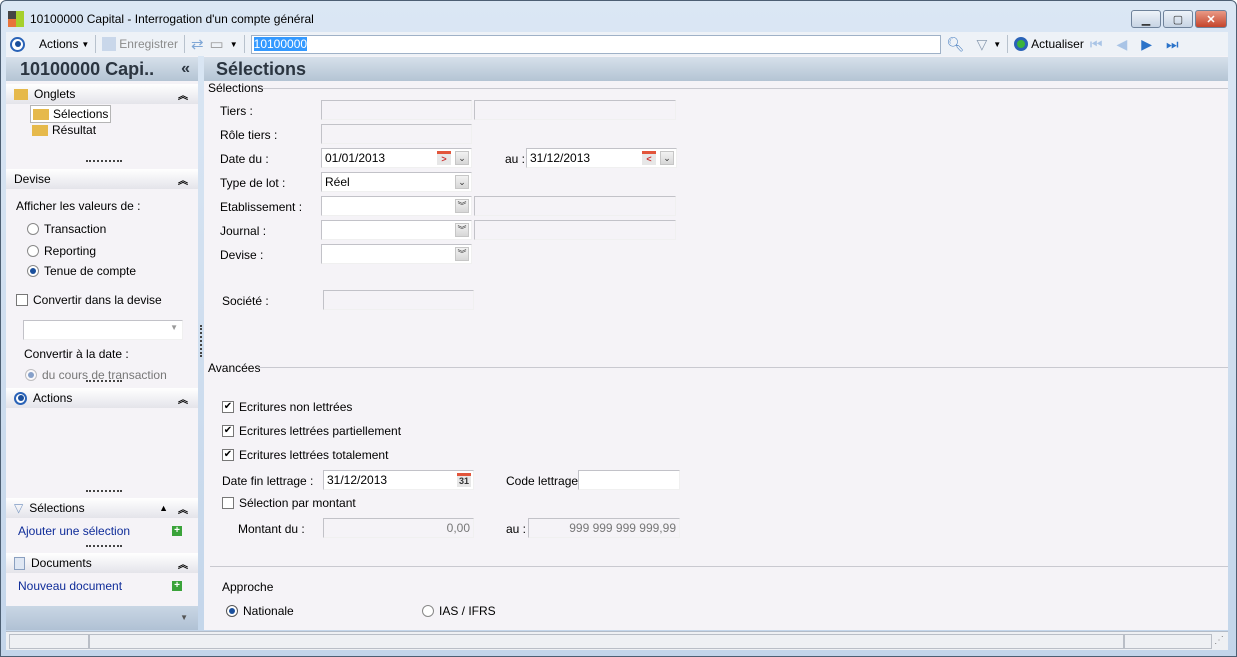  I want to click on nouveau-document-link: Nouveau document, so click(70, 586).